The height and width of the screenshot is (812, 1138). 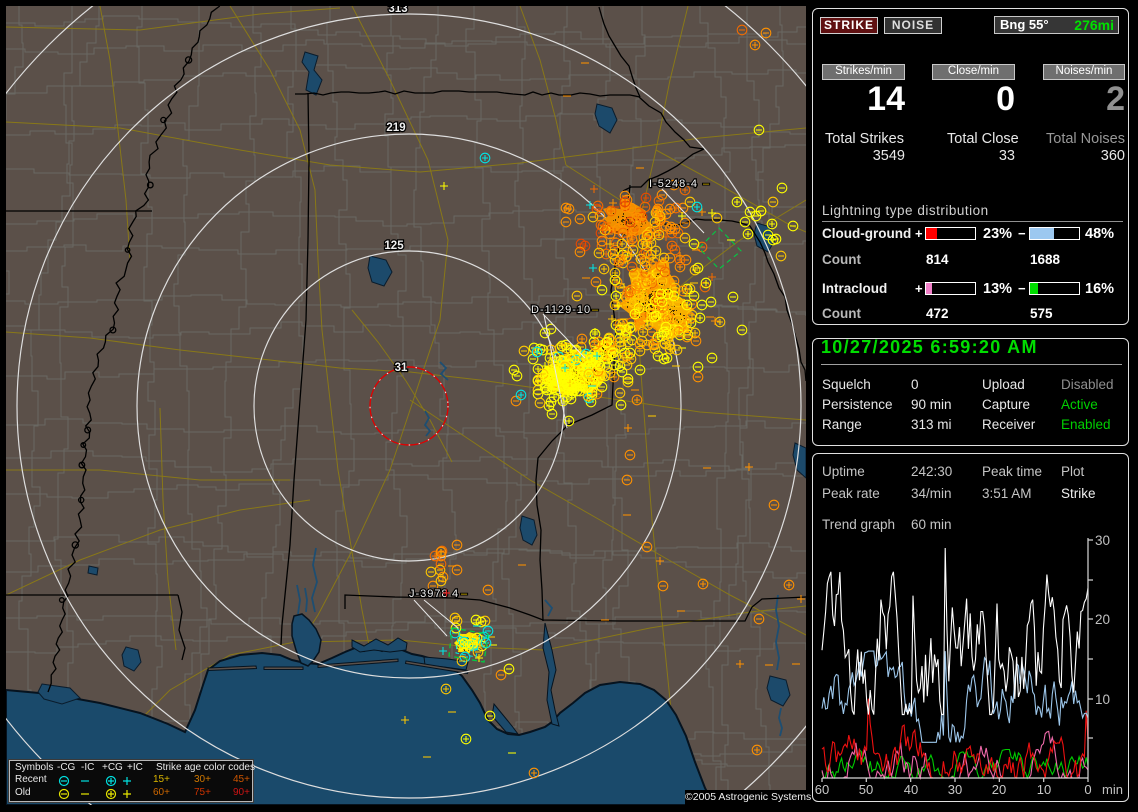 I want to click on svg-text: 50, so click(x=866, y=789).